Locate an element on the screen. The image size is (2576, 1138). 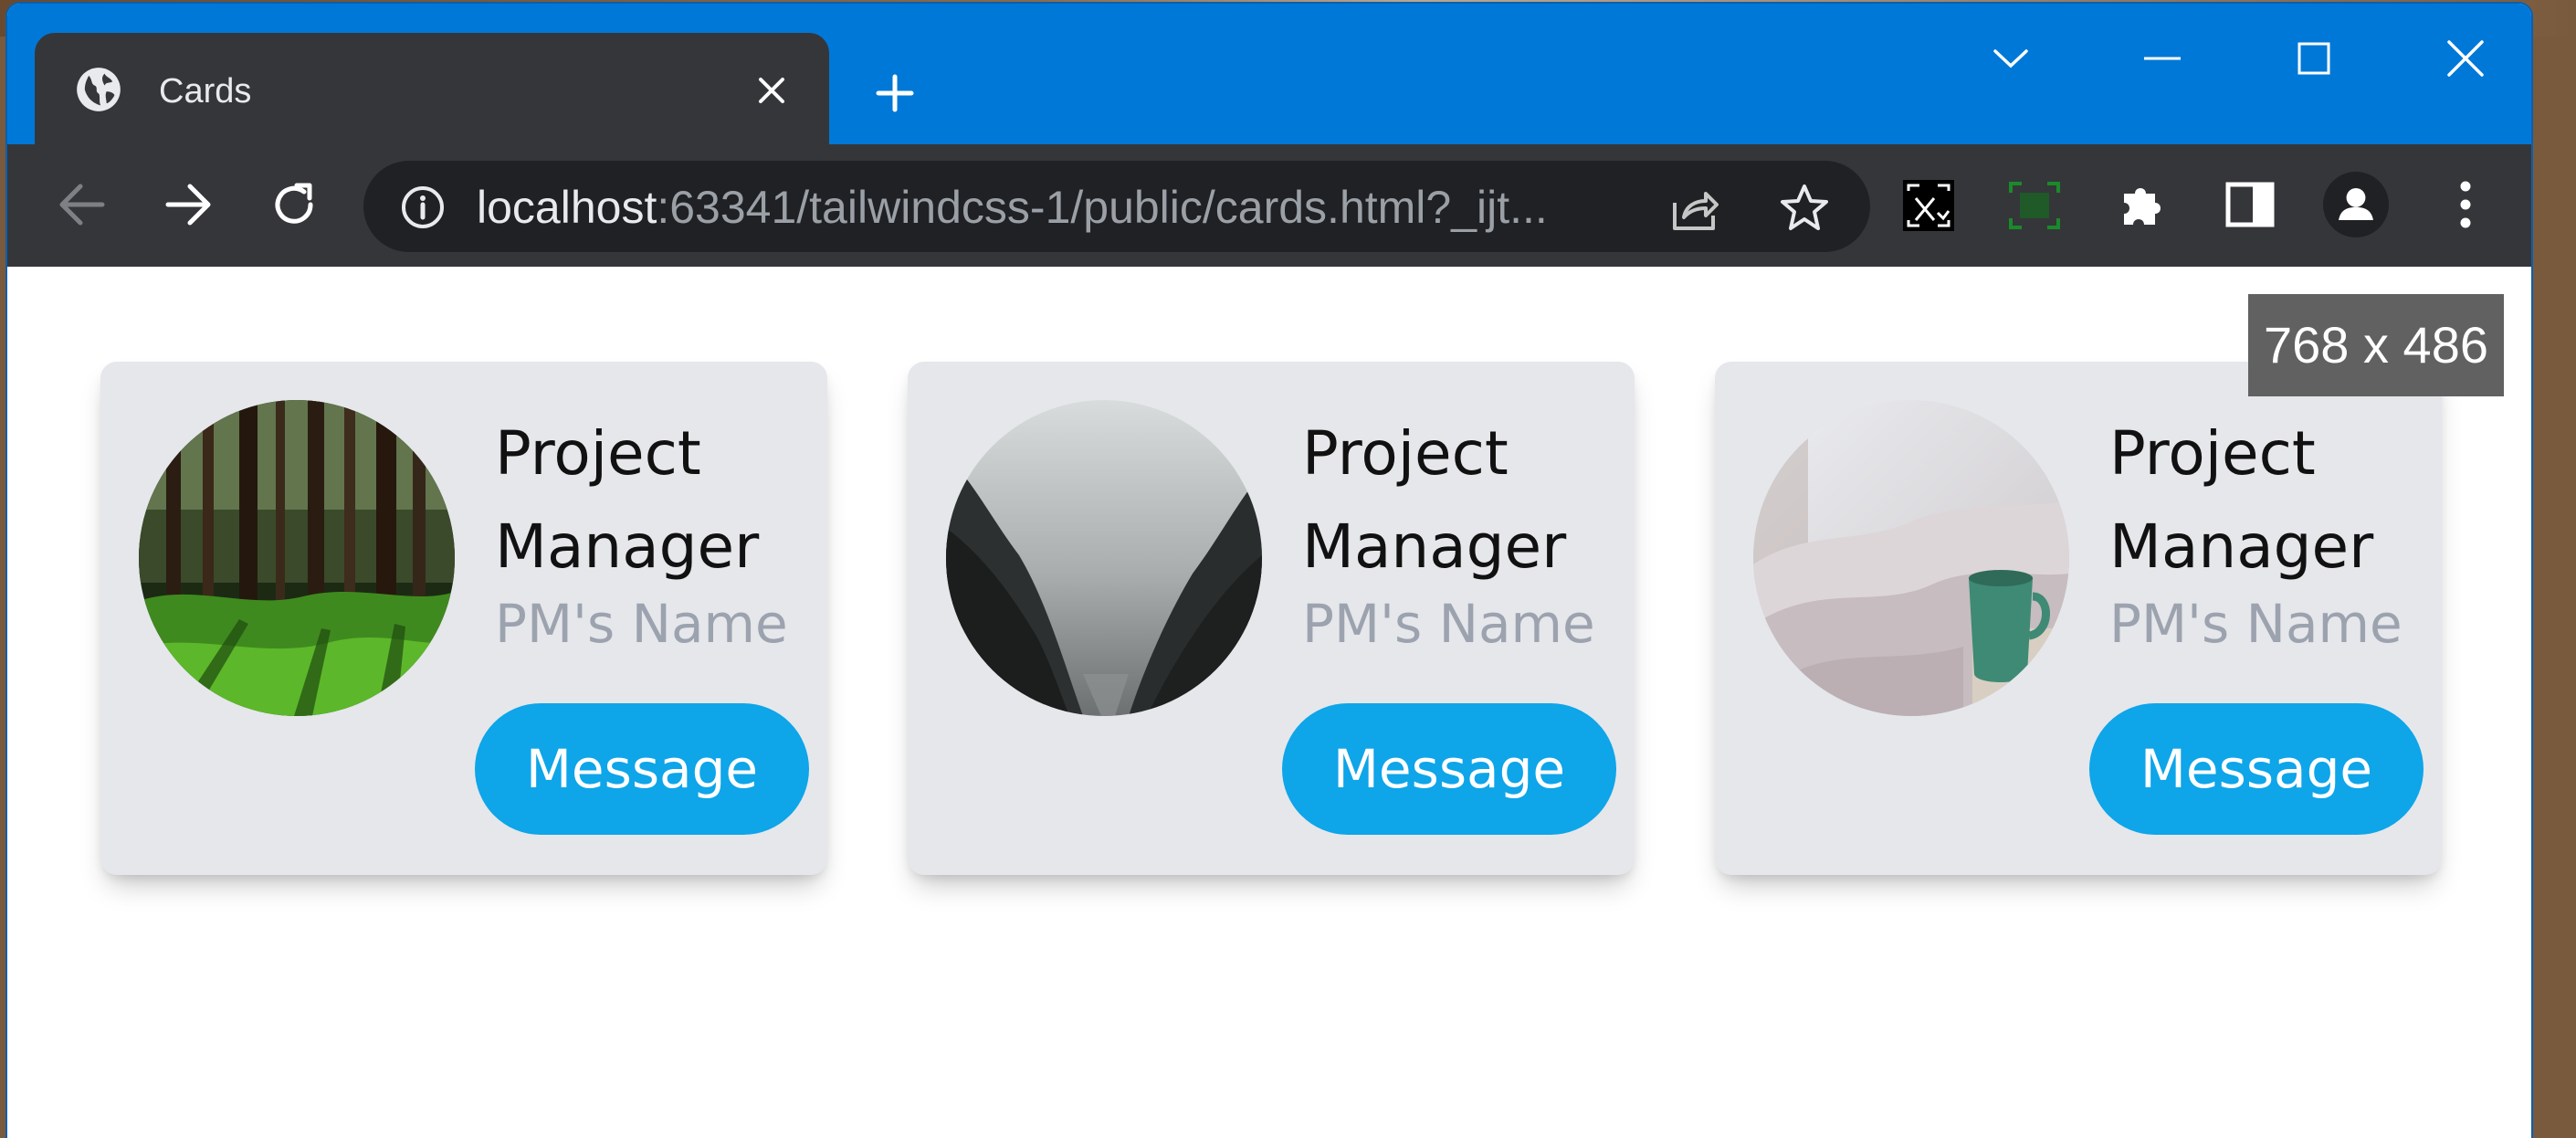
new-tab-icon is located at coordinates (895, 93).